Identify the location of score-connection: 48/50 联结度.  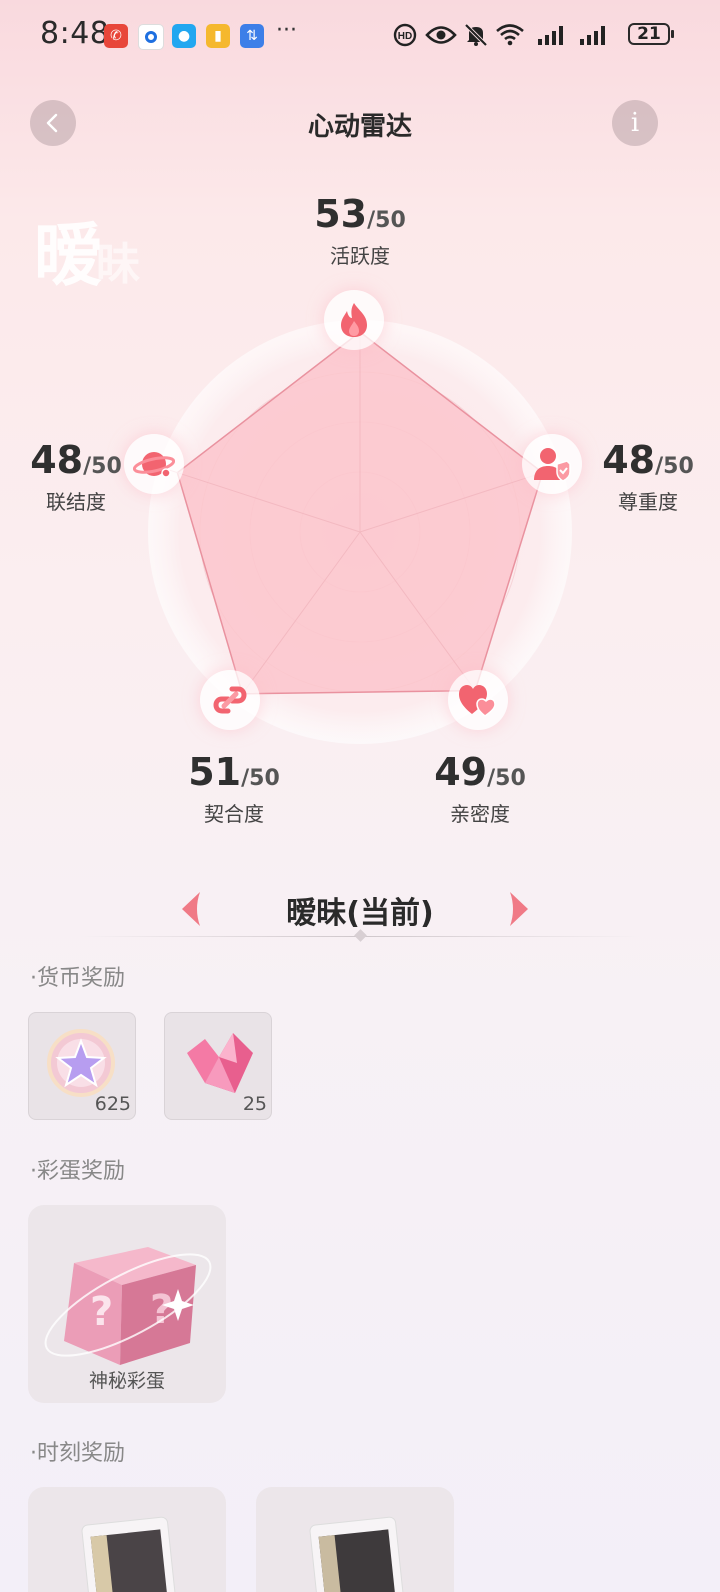
(76, 476).